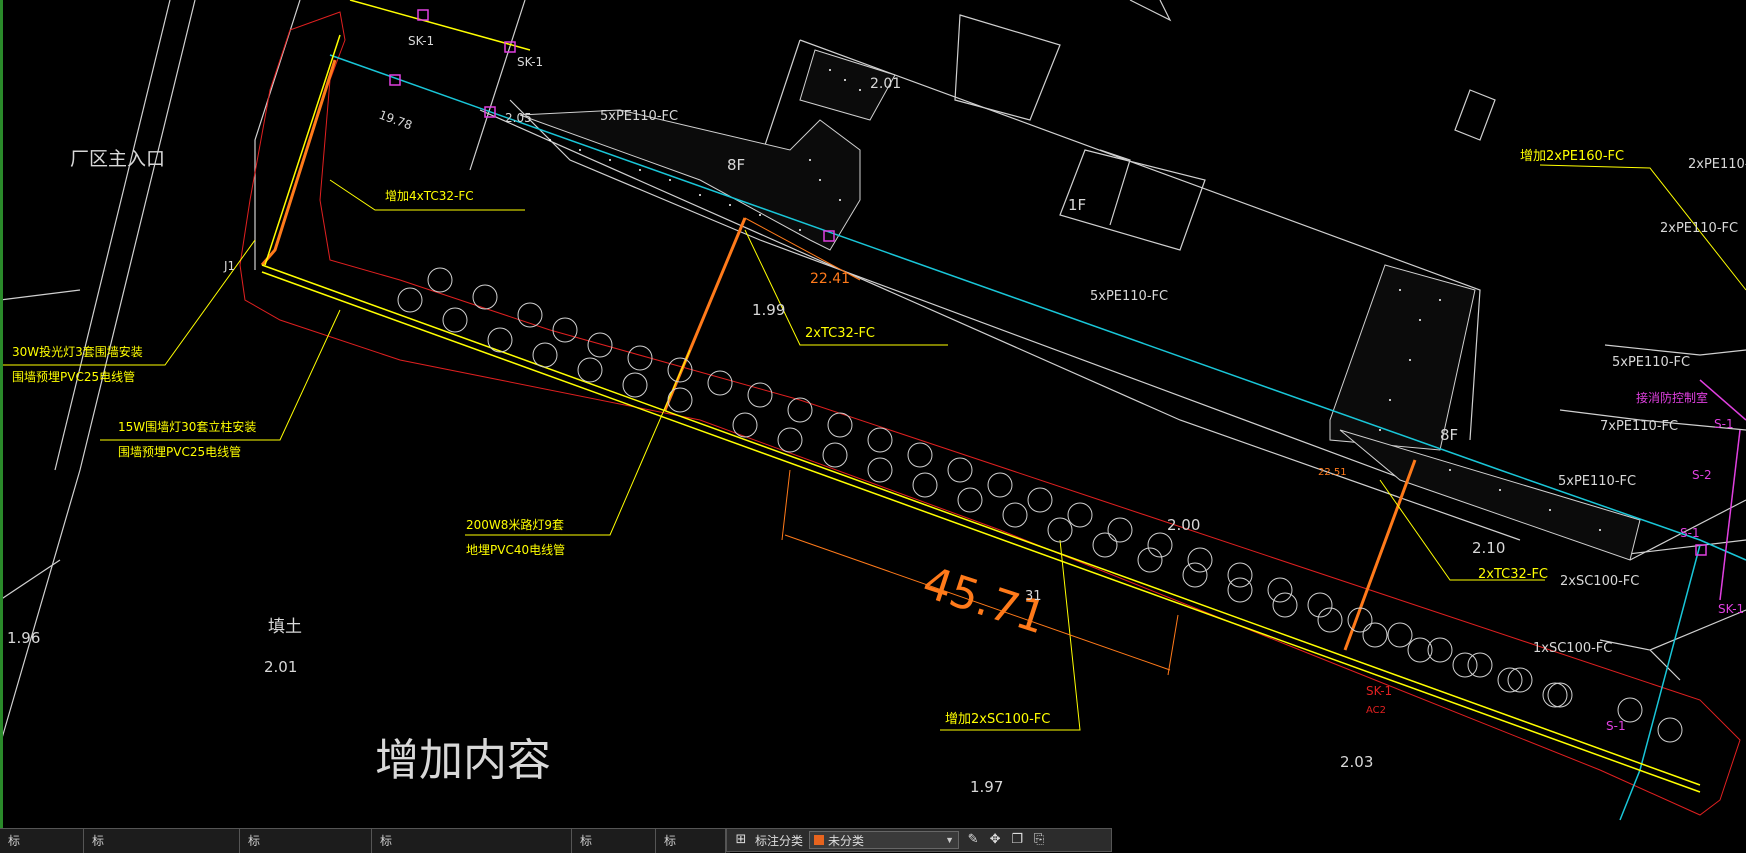  What do you see at coordinates (614, 841) in the screenshot?
I see `bottom-tab-5: 标` at bounding box center [614, 841].